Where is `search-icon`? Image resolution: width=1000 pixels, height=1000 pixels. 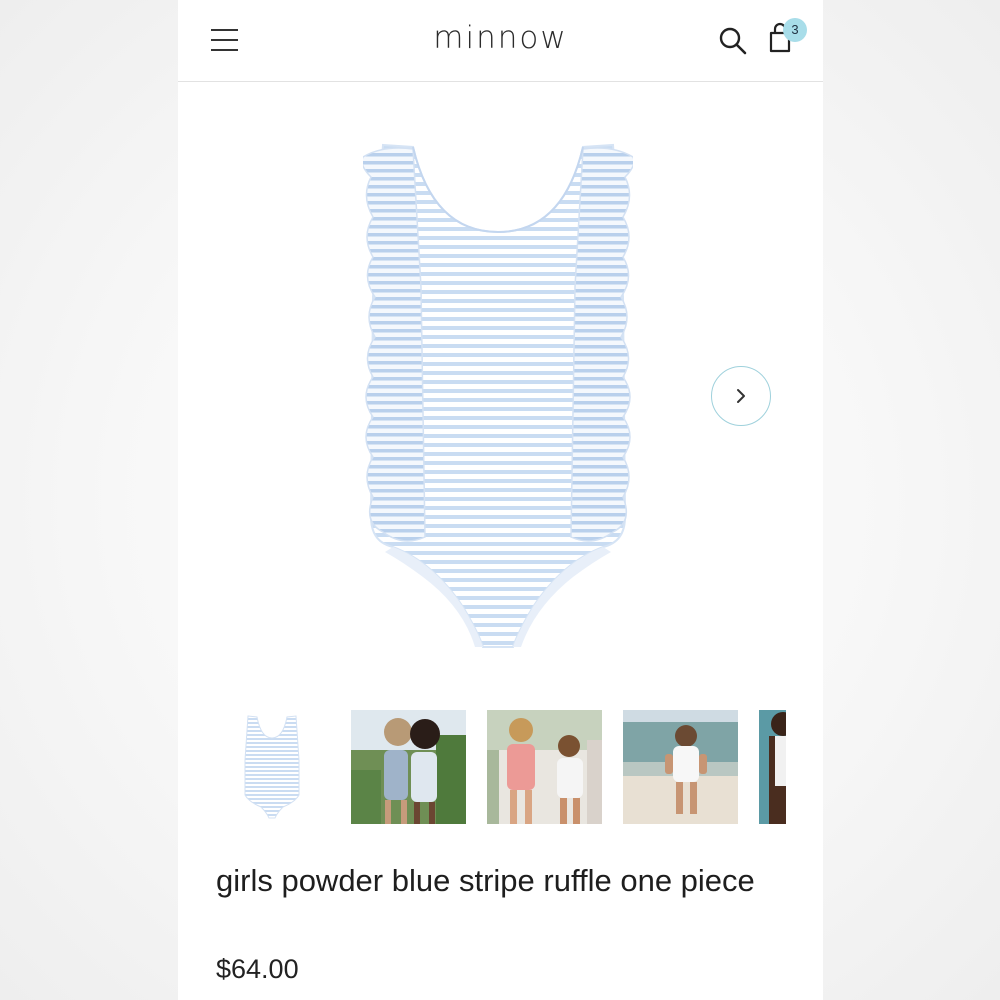 search-icon is located at coordinates (733, 41).